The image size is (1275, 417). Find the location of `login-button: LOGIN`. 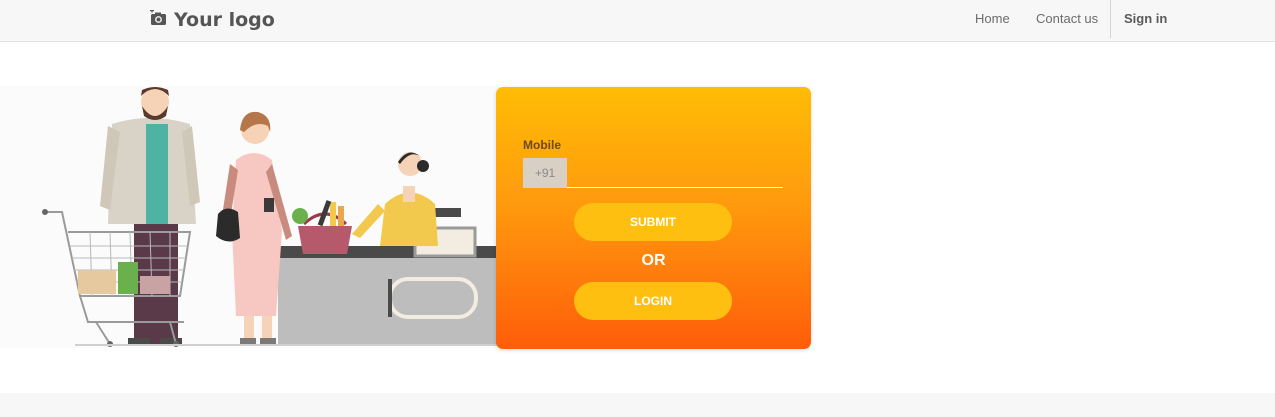

login-button: LOGIN is located at coordinates (653, 301).